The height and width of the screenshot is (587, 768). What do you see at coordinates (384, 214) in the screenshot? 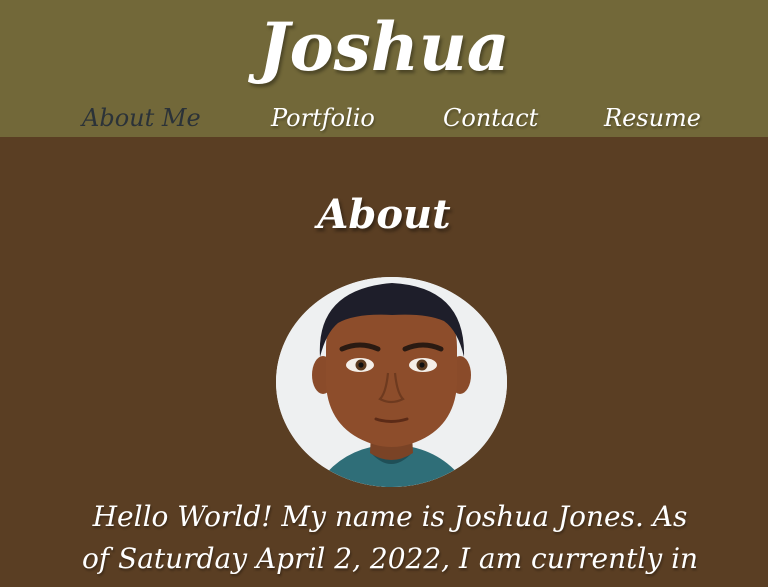
I see `section-title-about: About` at bounding box center [384, 214].